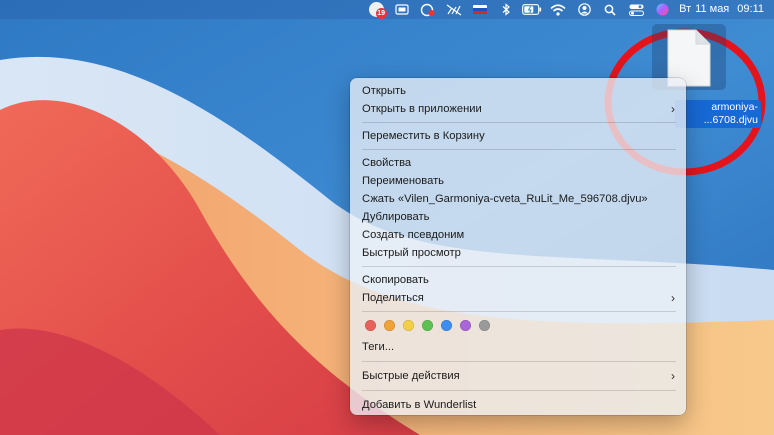 The height and width of the screenshot is (435, 774). What do you see at coordinates (465, 325) in the screenshot?
I see `color-tag-purple` at bounding box center [465, 325].